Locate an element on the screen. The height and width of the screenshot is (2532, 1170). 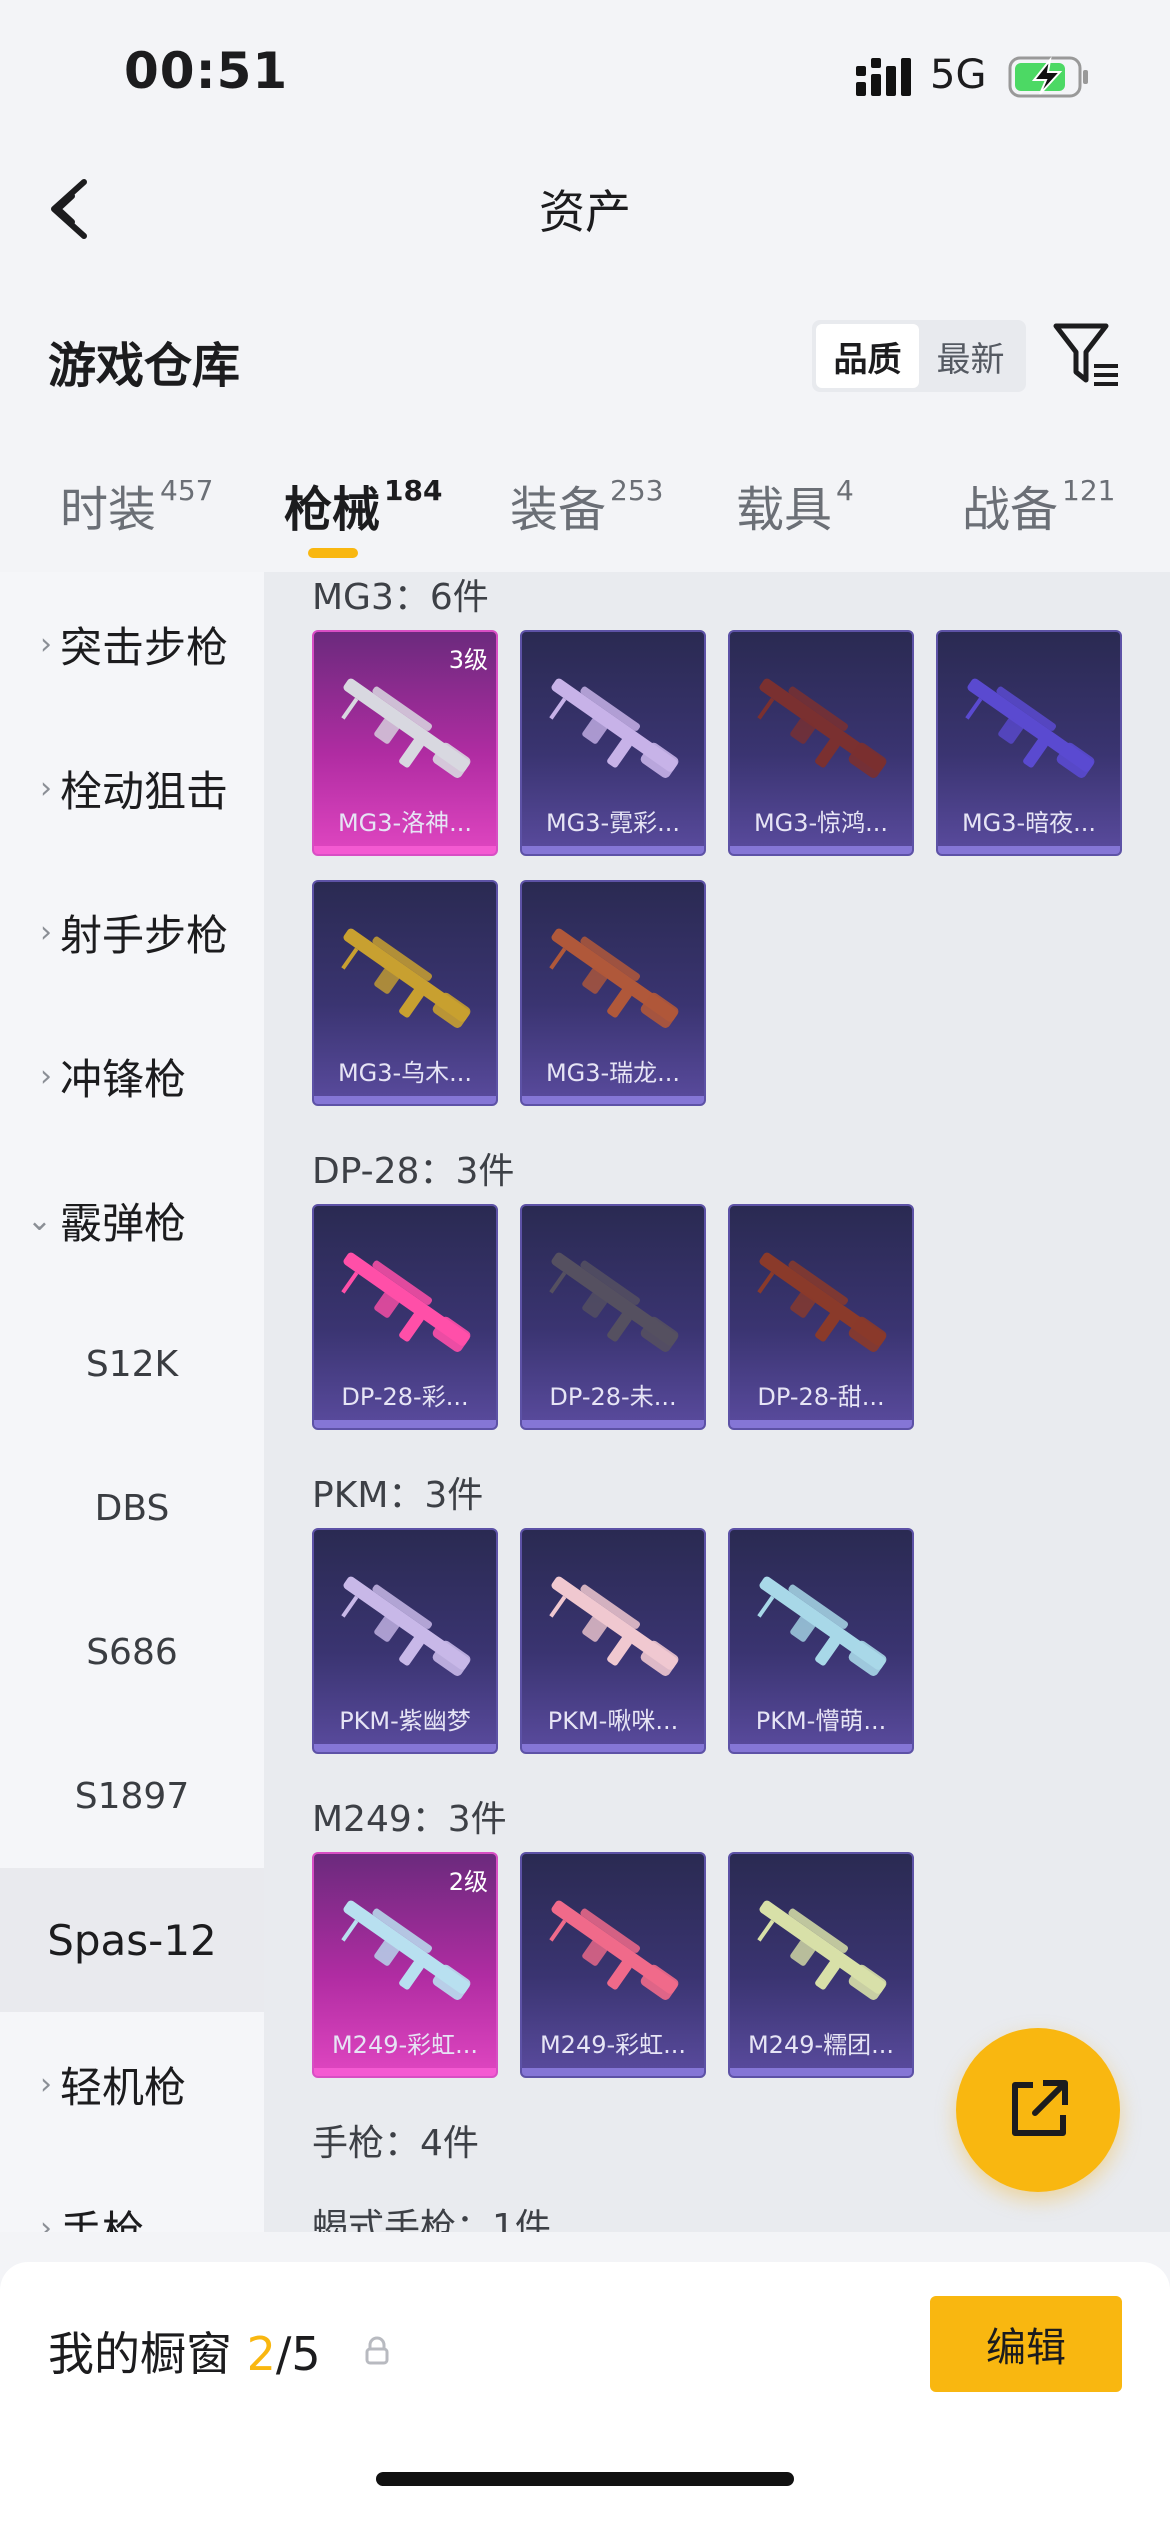
sidebar-item-assault-rifle: › 突击步枪 is located at coordinates (132, 644).